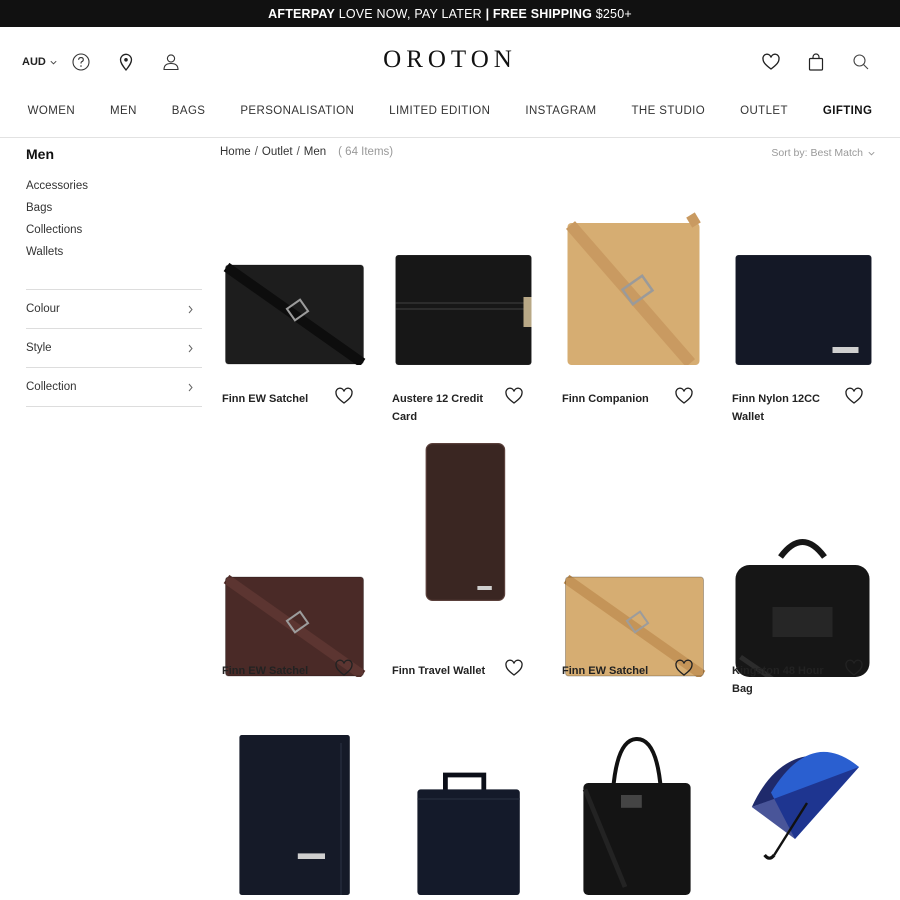  Describe the element at coordinates (871, 153) in the screenshot. I see `chevron-down-icon` at that location.